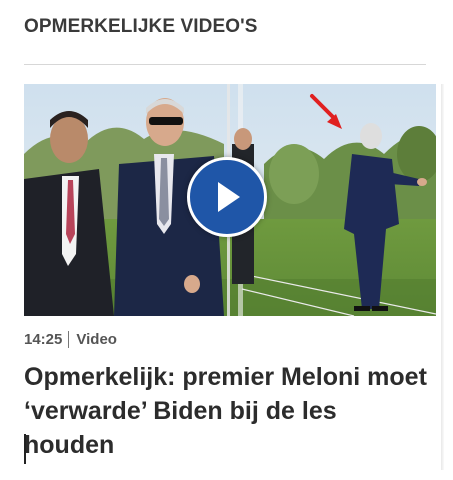  What do you see at coordinates (225, 64) in the screenshot?
I see `section-divider` at bounding box center [225, 64].